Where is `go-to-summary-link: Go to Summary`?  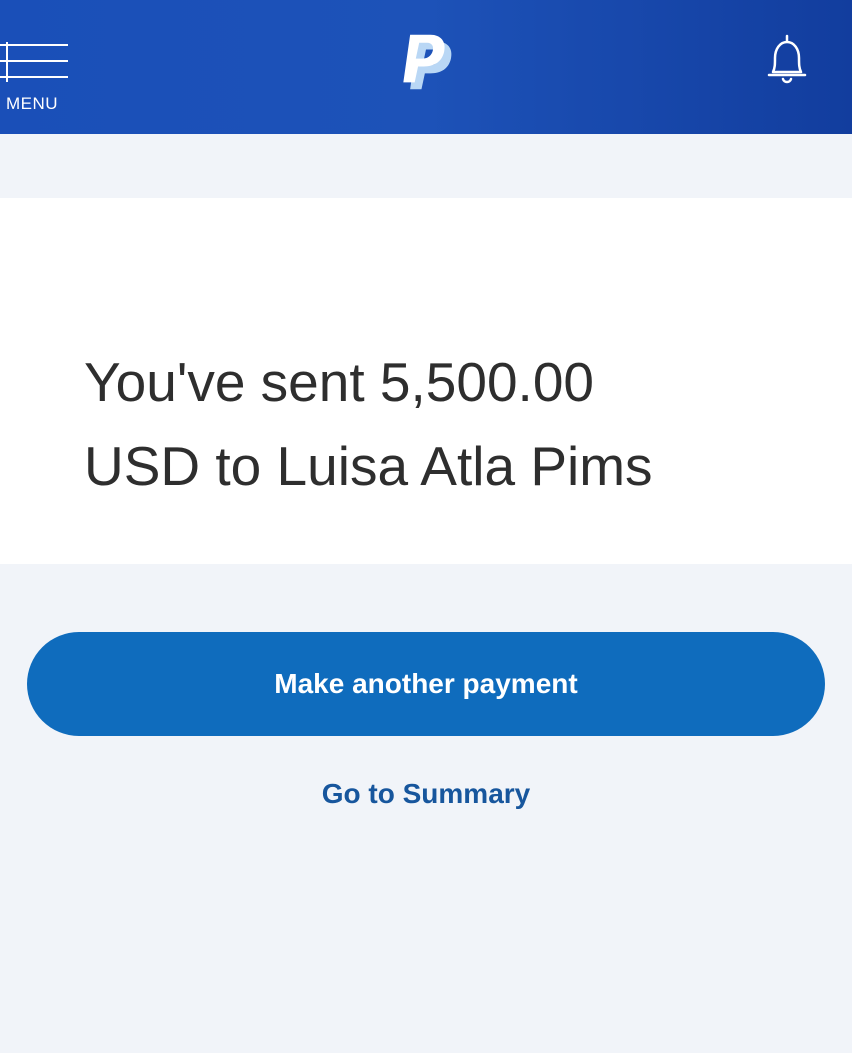 go-to-summary-link: Go to Summary is located at coordinates (426, 794).